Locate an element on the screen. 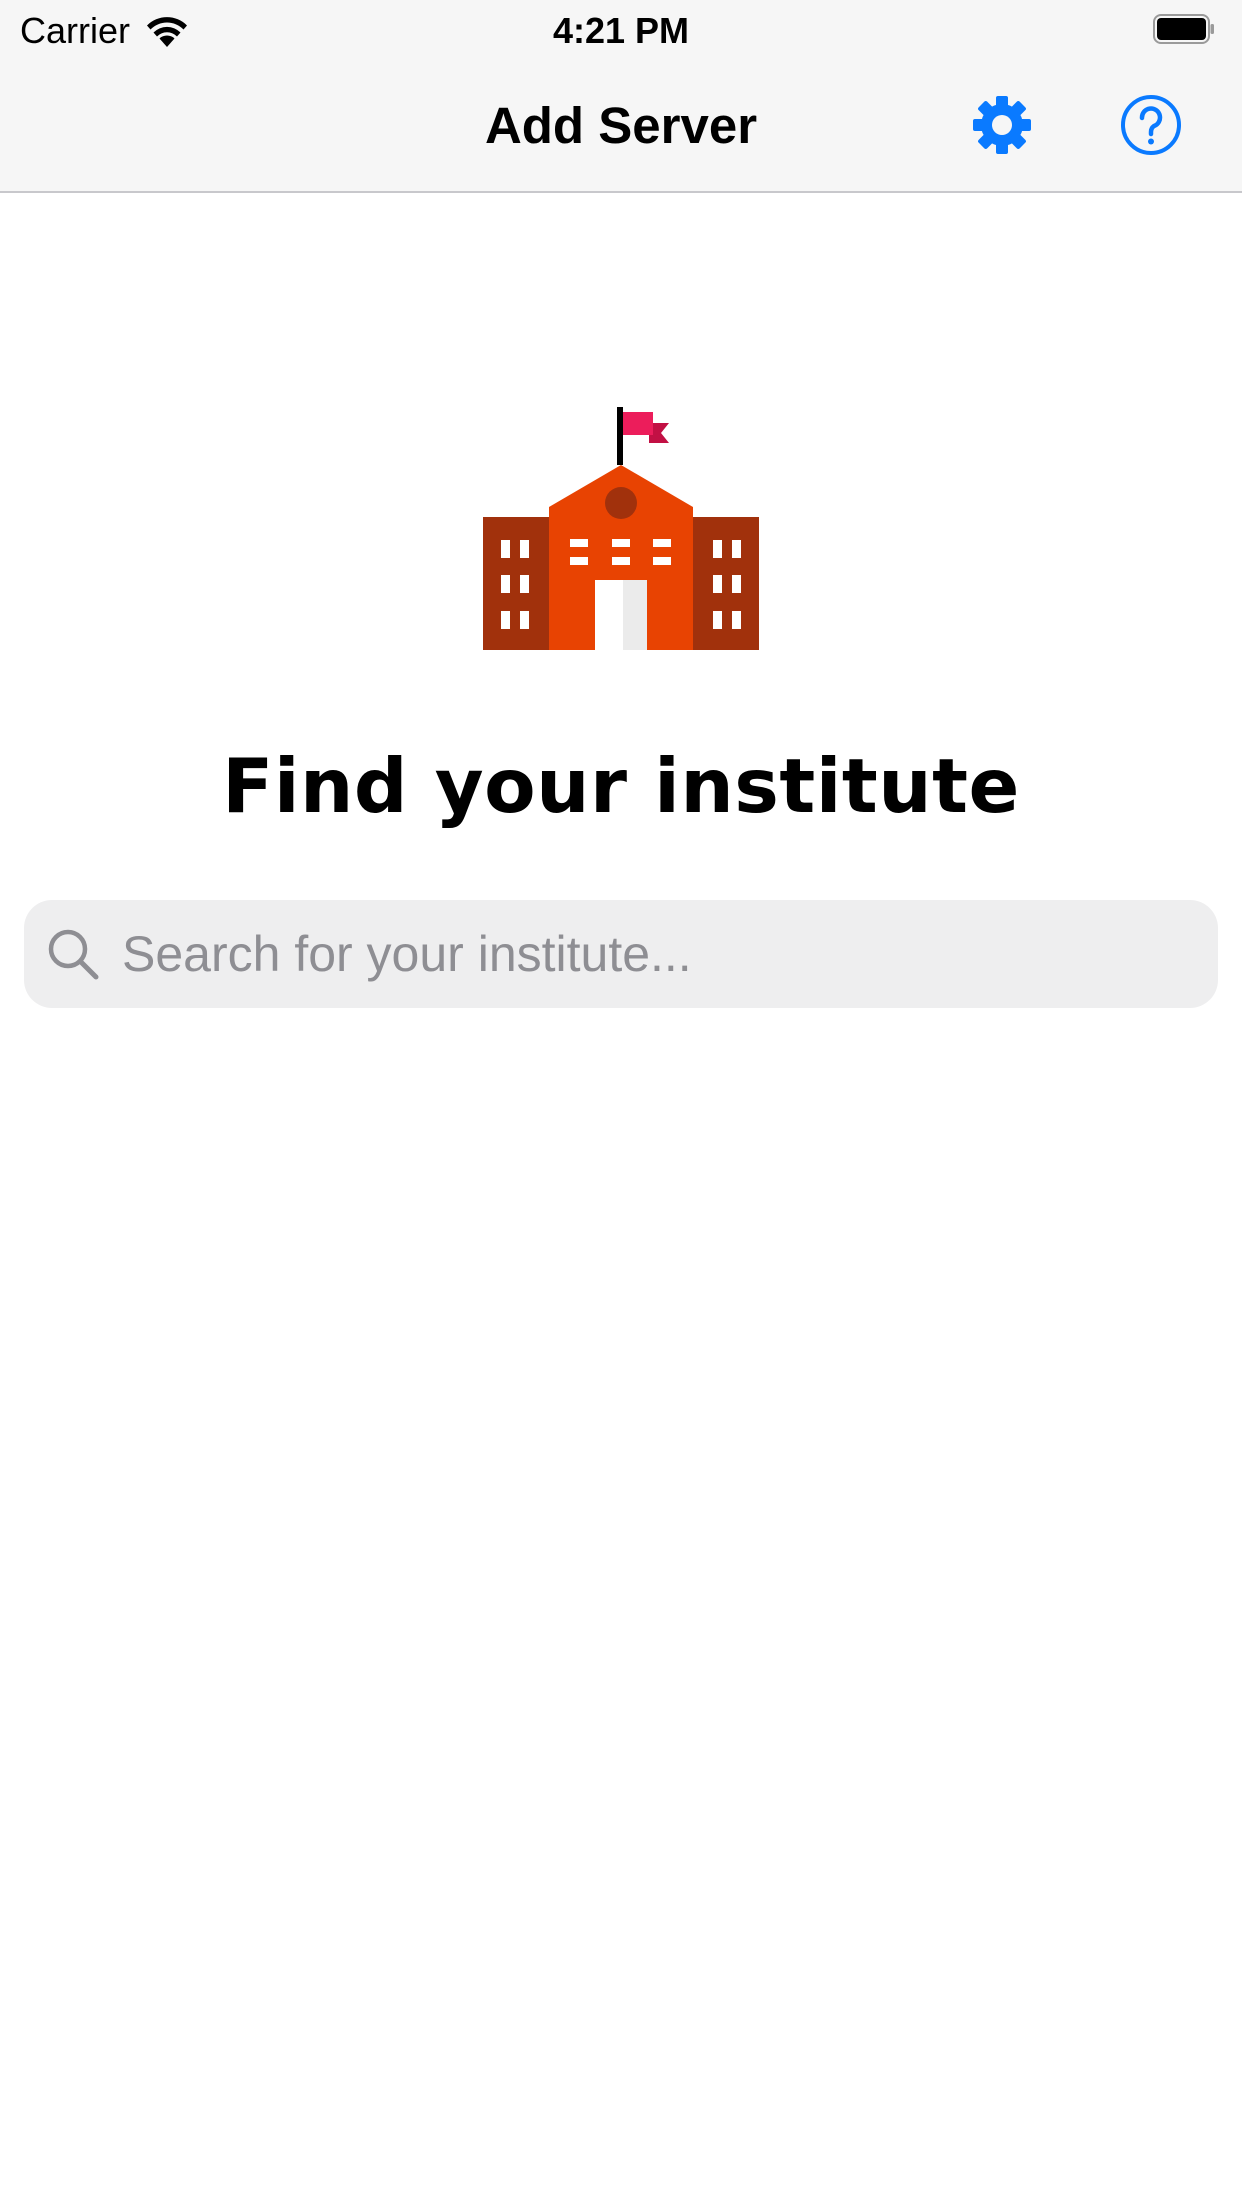 The width and height of the screenshot is (1242, 2208). institute-building-icon is located at coordinates (621, 528).